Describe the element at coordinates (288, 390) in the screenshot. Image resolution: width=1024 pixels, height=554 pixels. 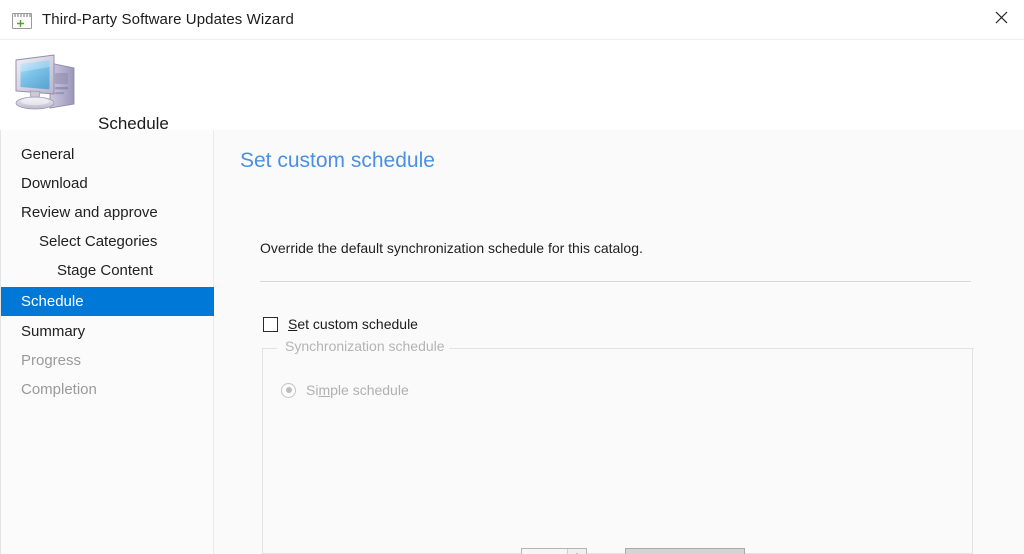
I see `simple-schedule-radio` at that location.